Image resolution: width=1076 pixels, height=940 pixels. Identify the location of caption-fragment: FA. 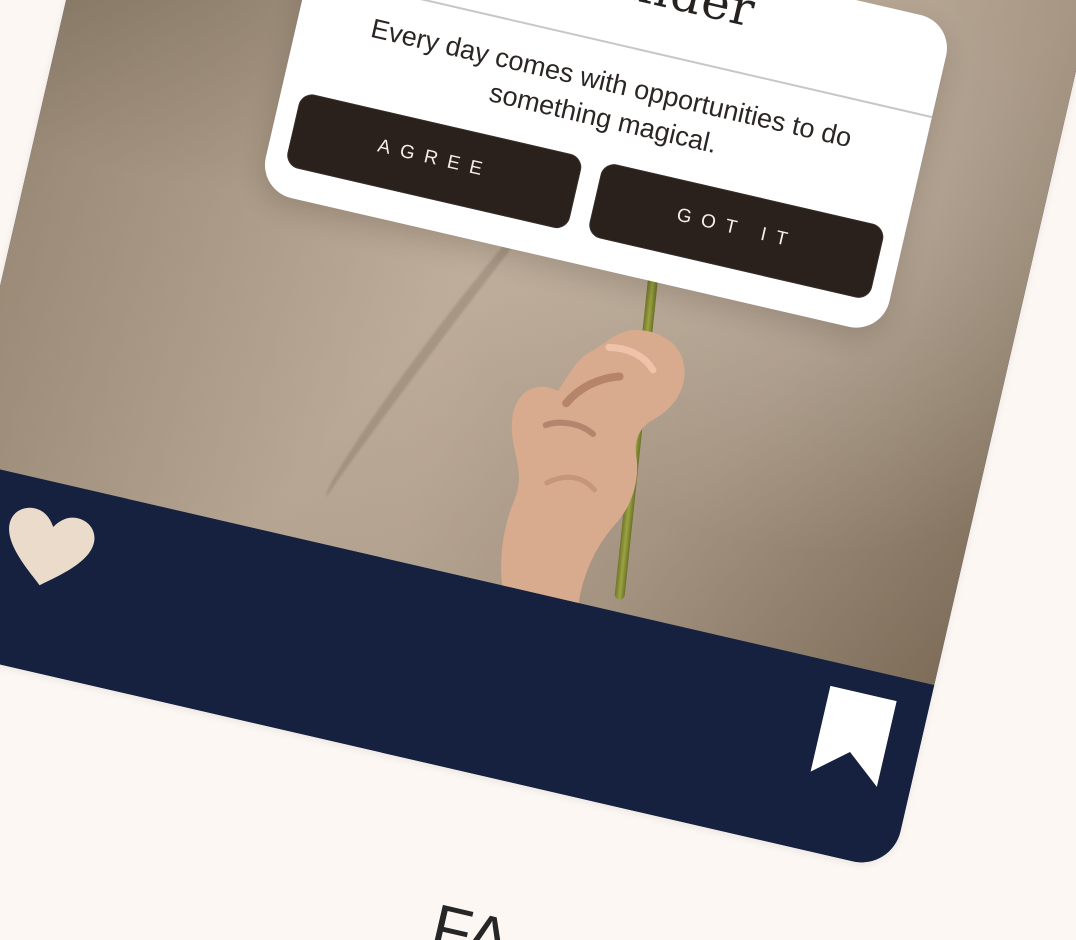
(473, 917).